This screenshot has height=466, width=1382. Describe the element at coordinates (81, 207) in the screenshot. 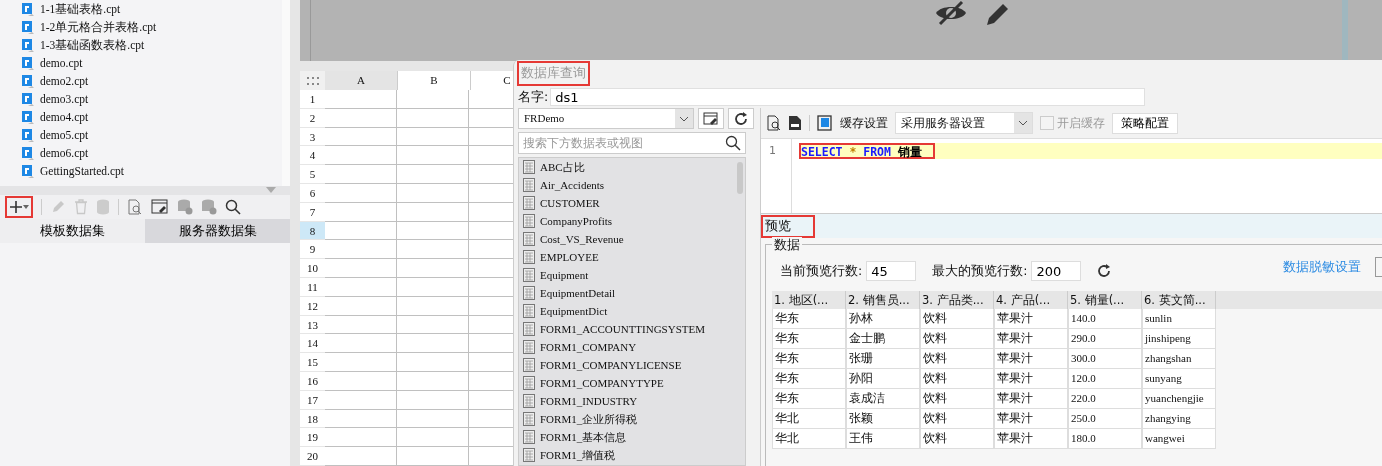

I see `trash-icon` at that location.